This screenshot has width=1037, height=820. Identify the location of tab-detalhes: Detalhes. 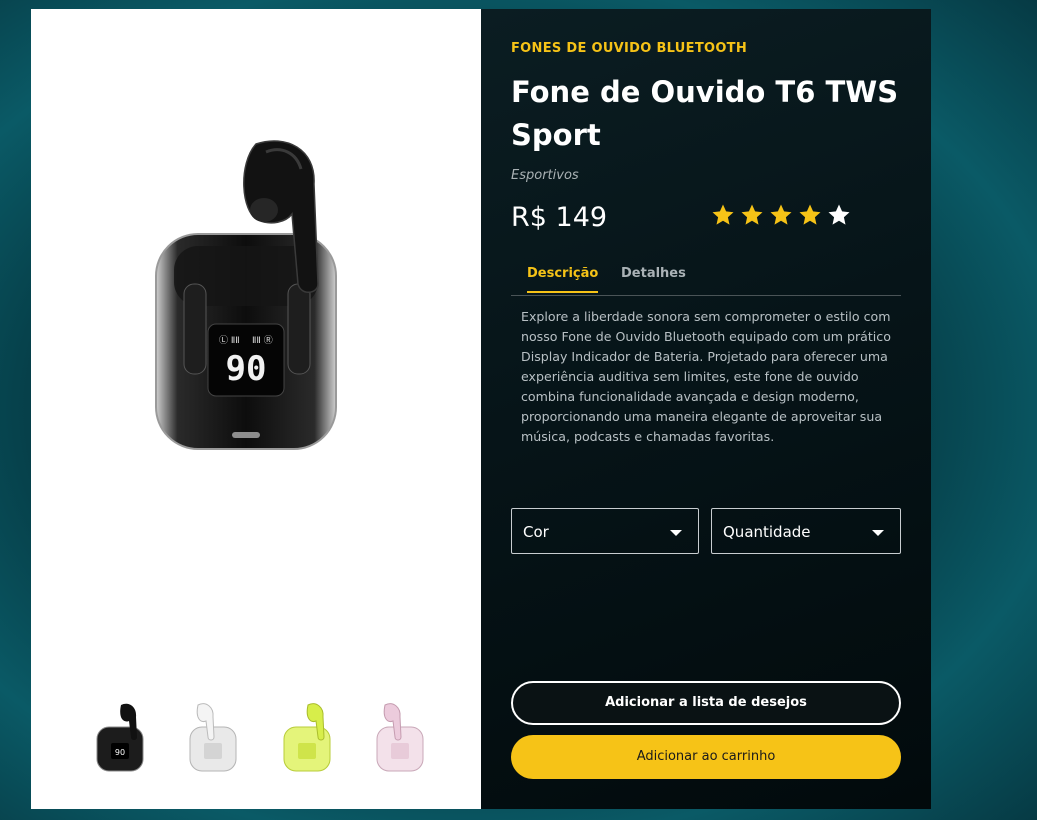
(653, 273).